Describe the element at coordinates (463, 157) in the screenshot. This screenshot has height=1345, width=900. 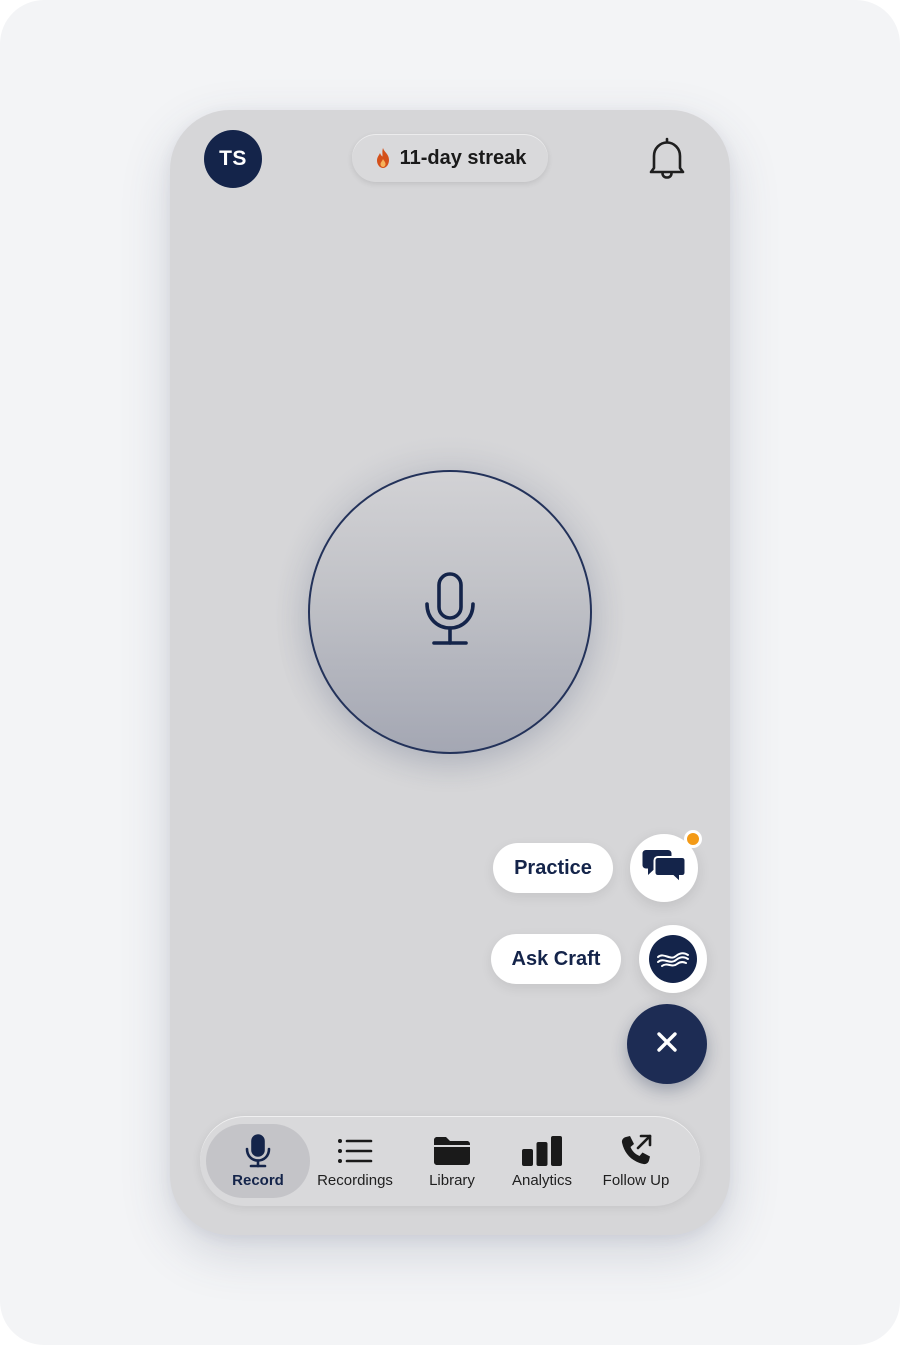
I see `streak-label: 11-day streak` at that location.